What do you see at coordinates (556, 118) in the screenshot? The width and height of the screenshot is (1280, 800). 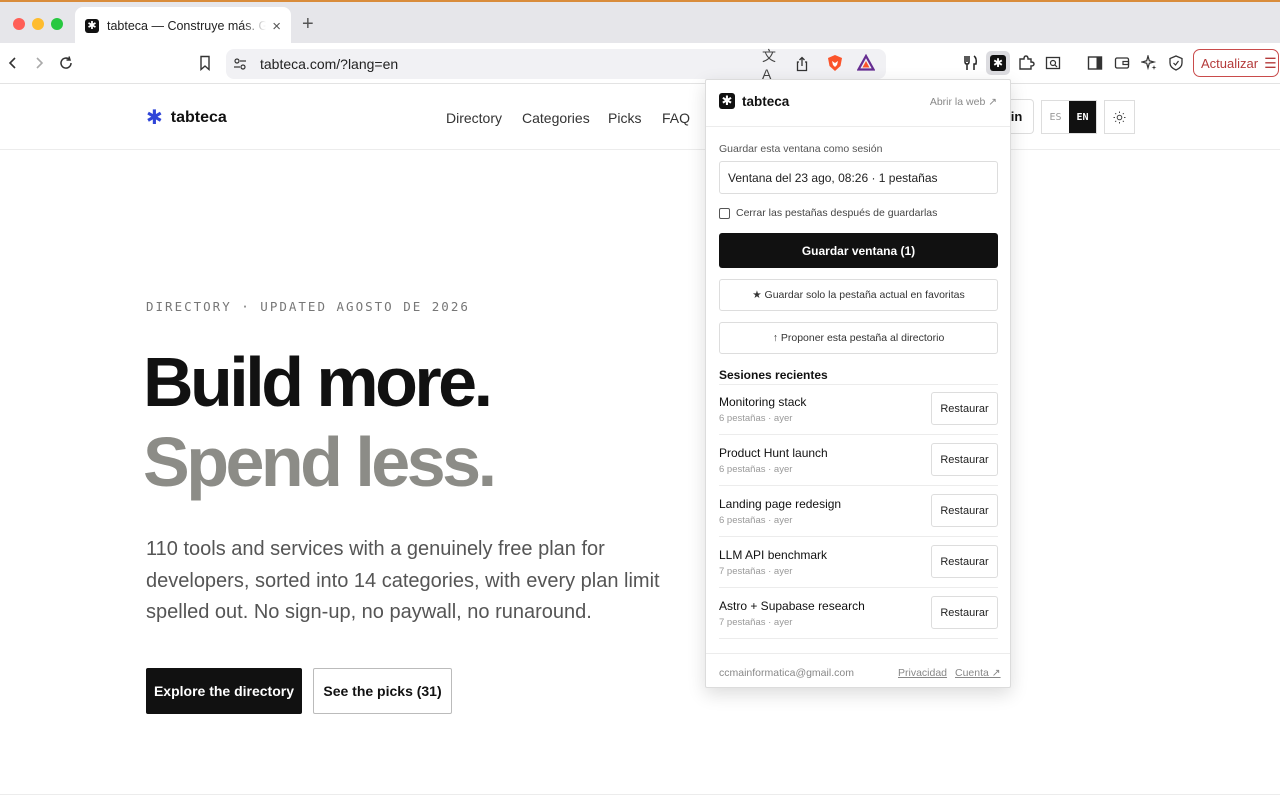 I see `nav-categories: Categories` at bounding box center [556, 118].